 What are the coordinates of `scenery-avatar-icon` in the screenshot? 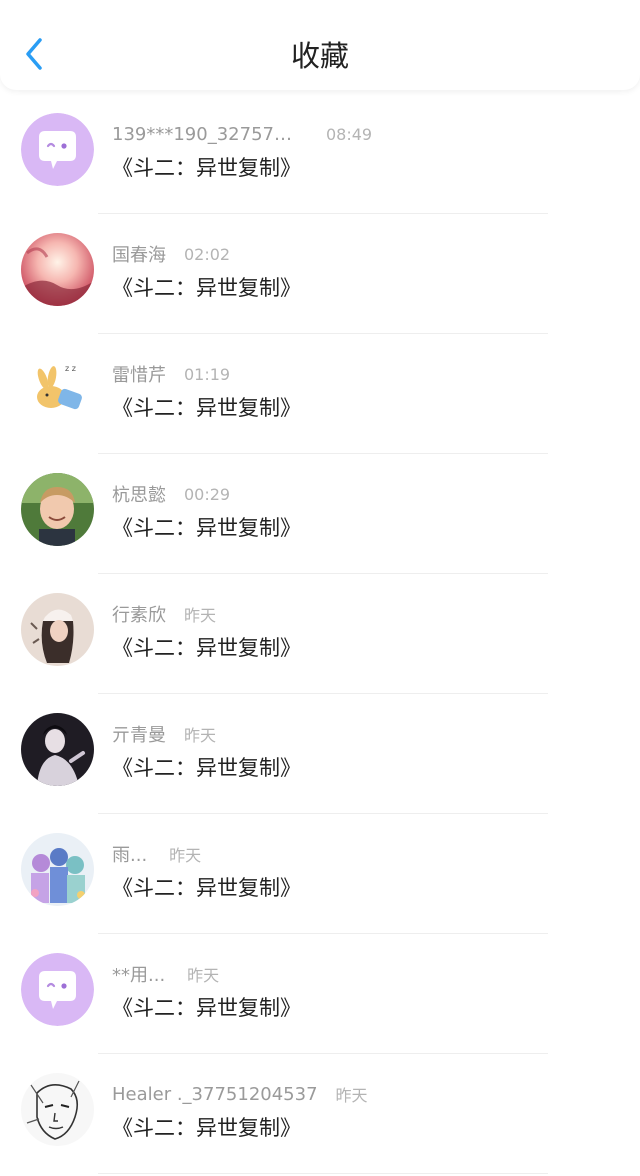 It's located at (57, 269).